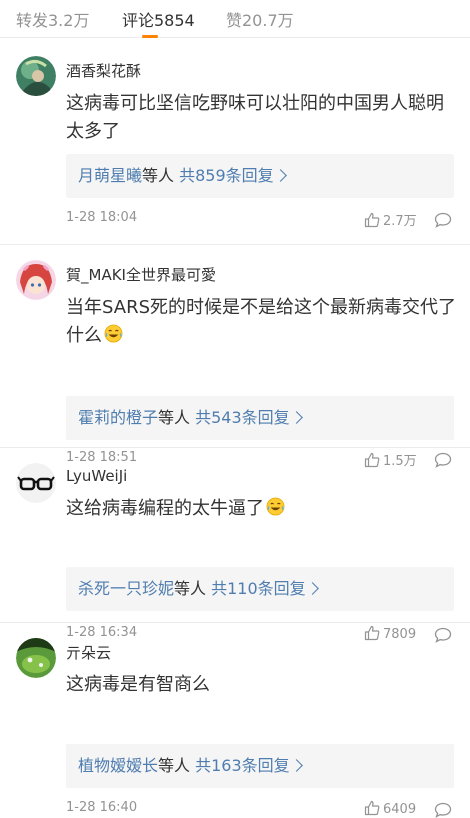 The height and width of the screenshot is (818, 470). Describe the element at coordinates (260, 19) in the screenshot. I see `tab-likes: 赞20.7万` at that location.